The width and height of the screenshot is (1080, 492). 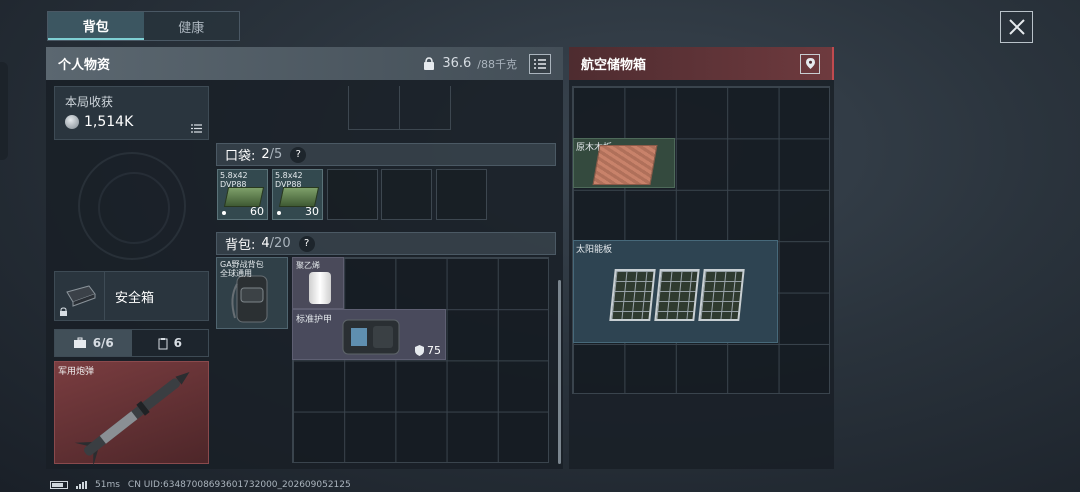 I want to click on item-standard-armor: 标准护甲 75, so click(x=369, y=334).